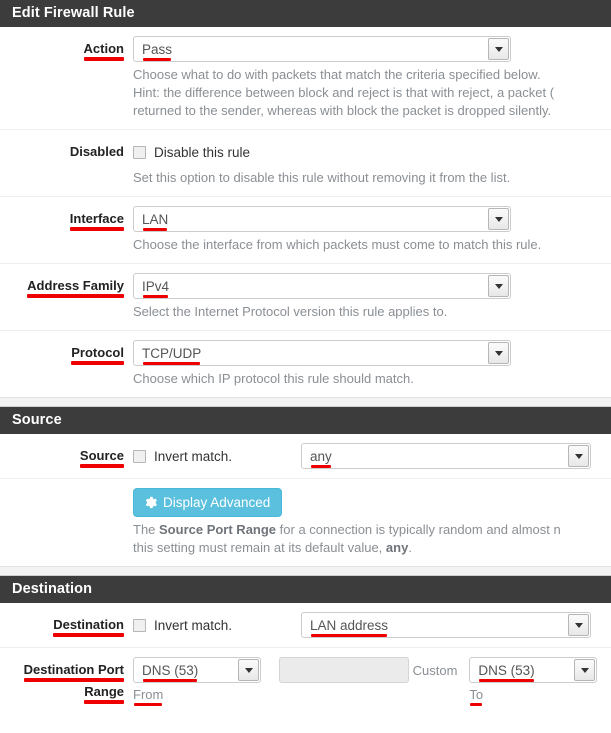  Describe the element at coordinates (506, 672) in the screenshot. I see `destination-port-to-value: DNS (53)` at that location.